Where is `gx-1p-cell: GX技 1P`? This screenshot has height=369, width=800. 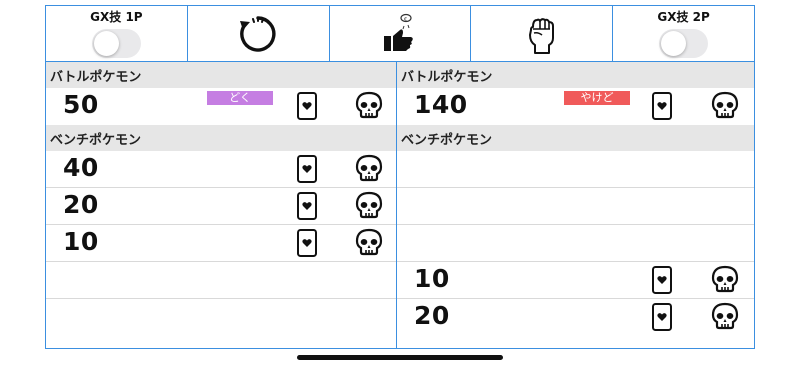
gx-1p-cell: GX技 1P is located at coordinates (117, 33).